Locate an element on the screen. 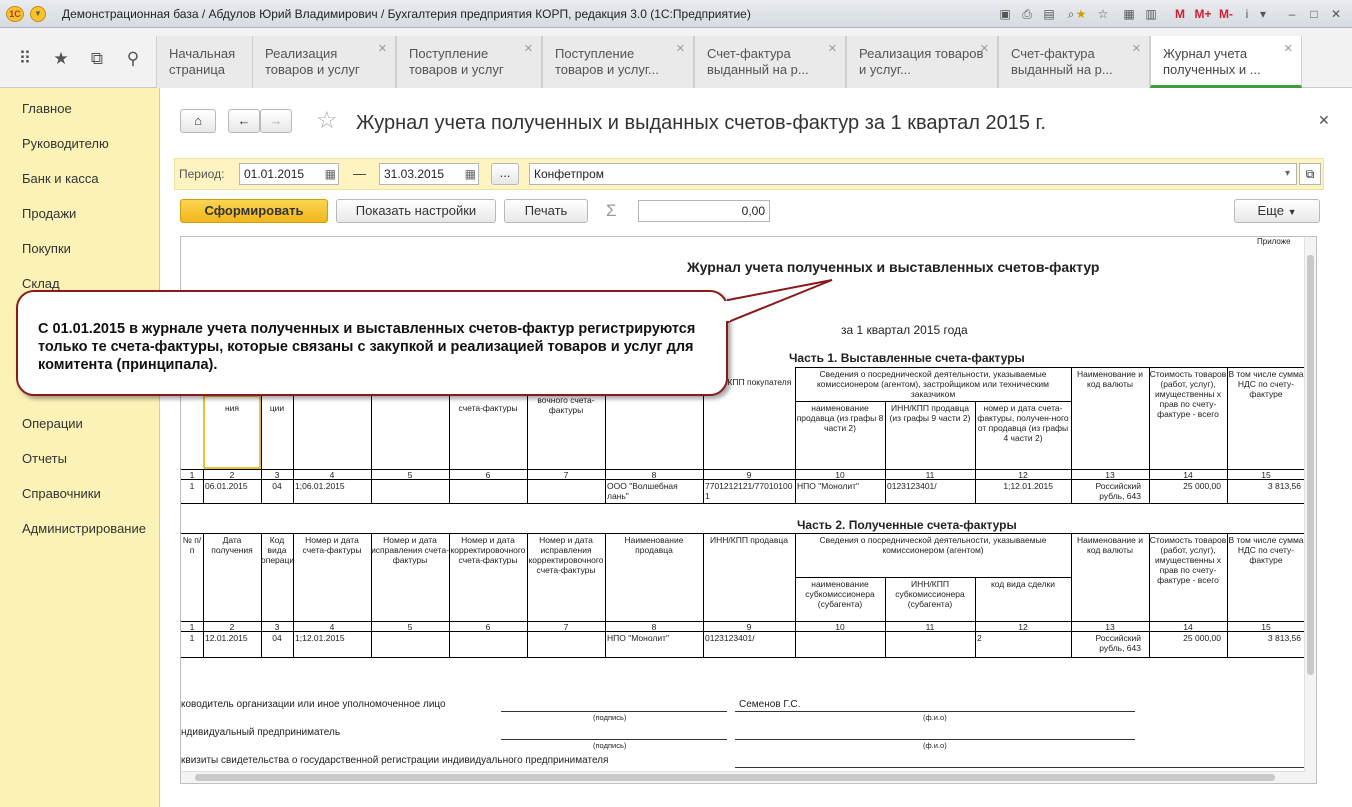  column-number: 2 is located at coordinates (232, 627).